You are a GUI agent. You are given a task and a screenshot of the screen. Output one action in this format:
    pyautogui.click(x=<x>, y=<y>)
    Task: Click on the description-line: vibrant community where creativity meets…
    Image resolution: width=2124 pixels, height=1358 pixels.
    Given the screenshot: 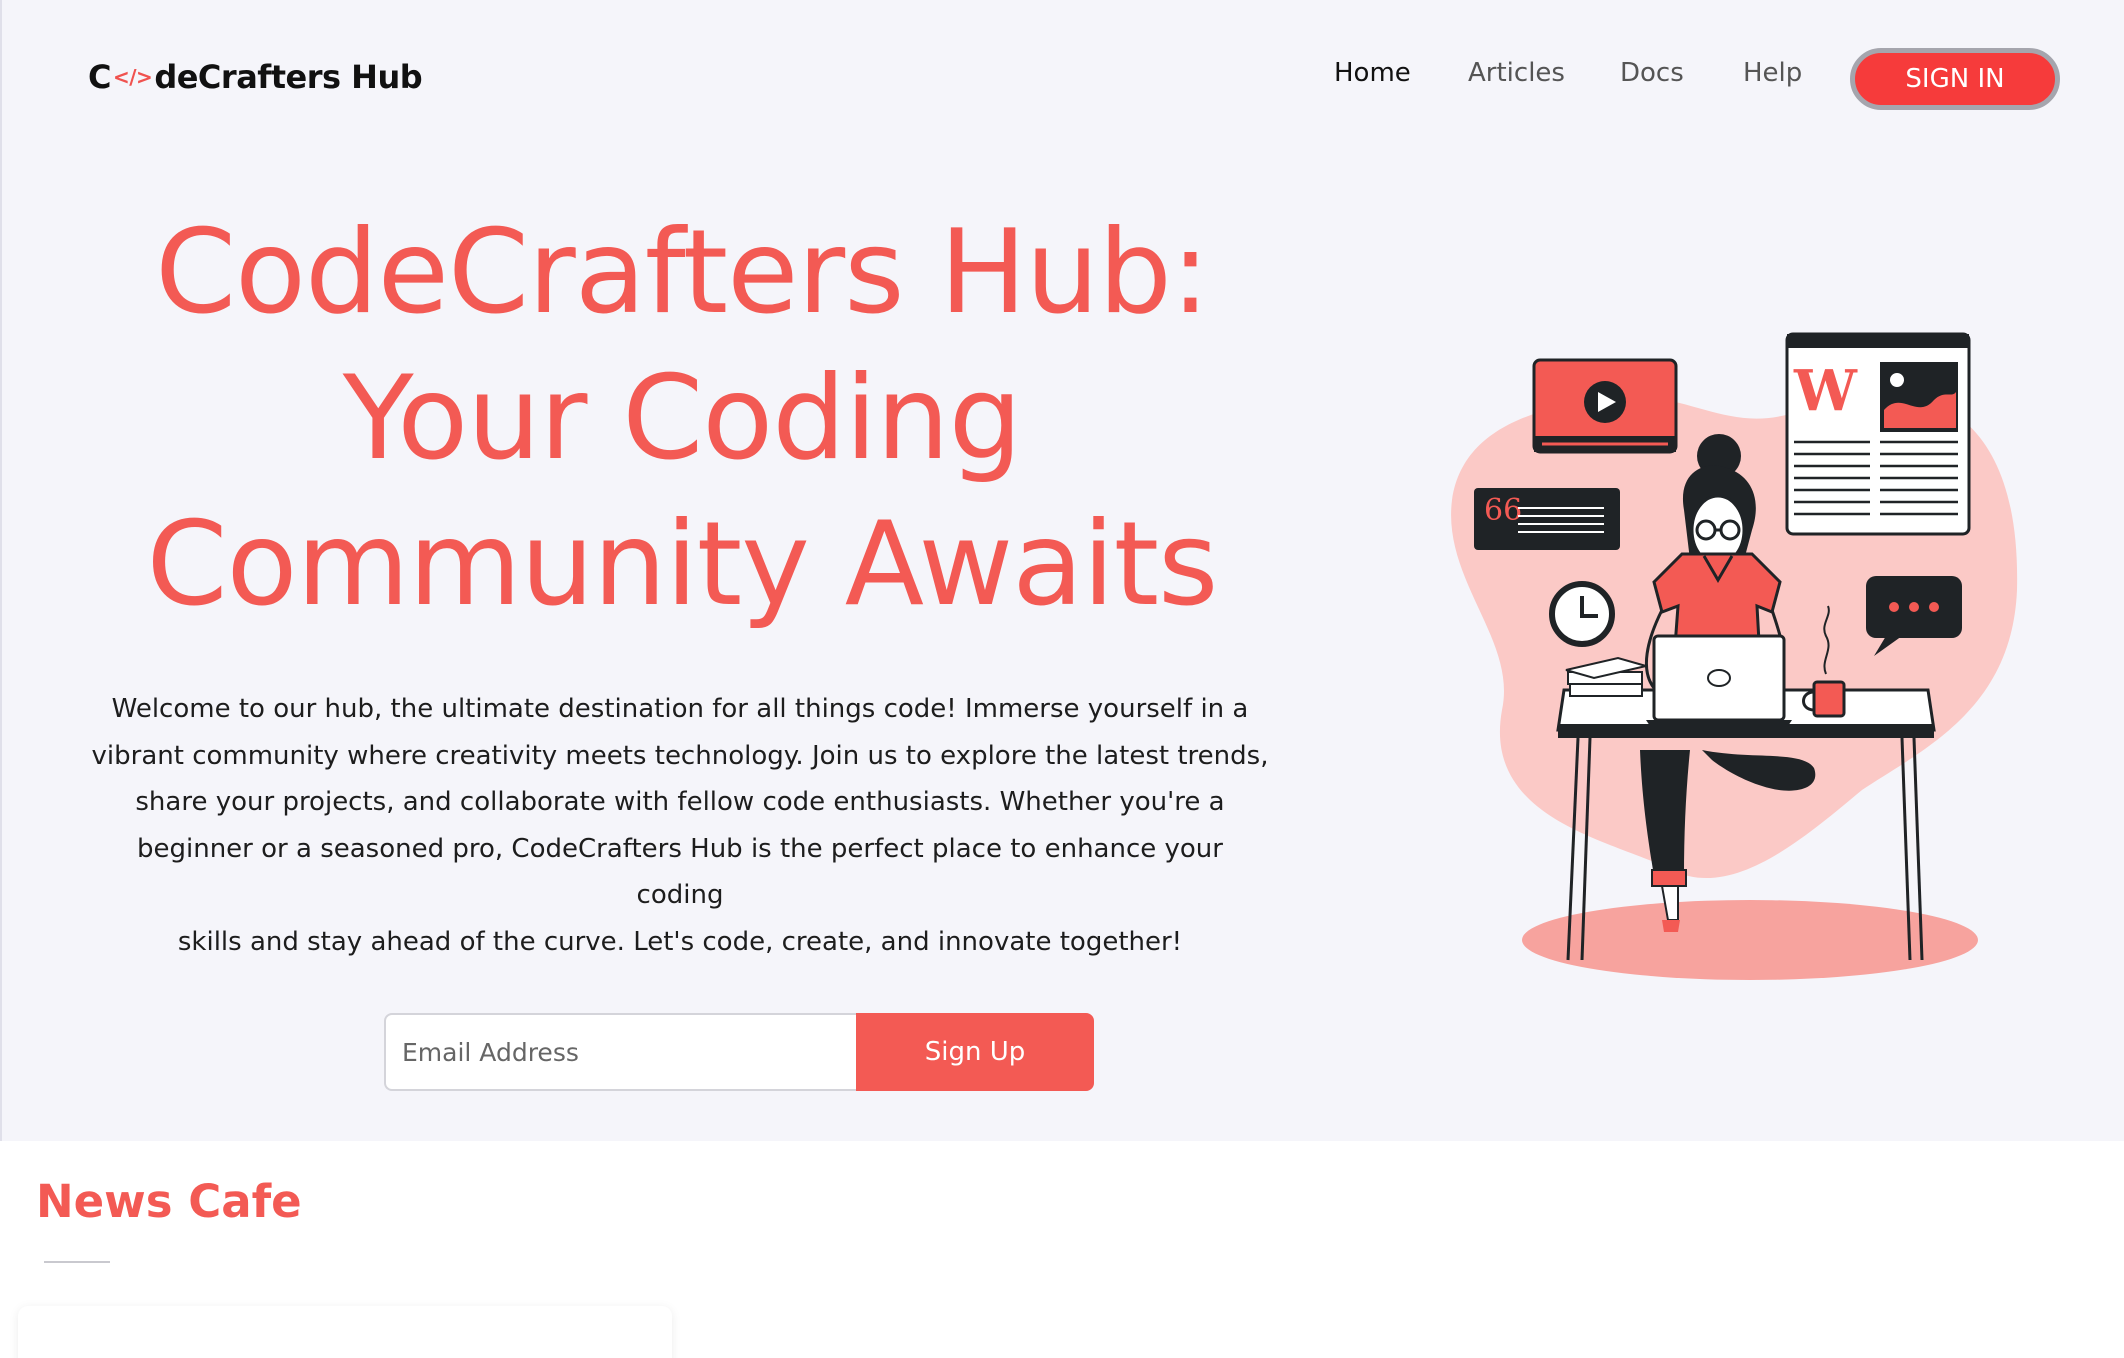 What is the action you would take?
    pyautogui.click(x=680, y=755)
    